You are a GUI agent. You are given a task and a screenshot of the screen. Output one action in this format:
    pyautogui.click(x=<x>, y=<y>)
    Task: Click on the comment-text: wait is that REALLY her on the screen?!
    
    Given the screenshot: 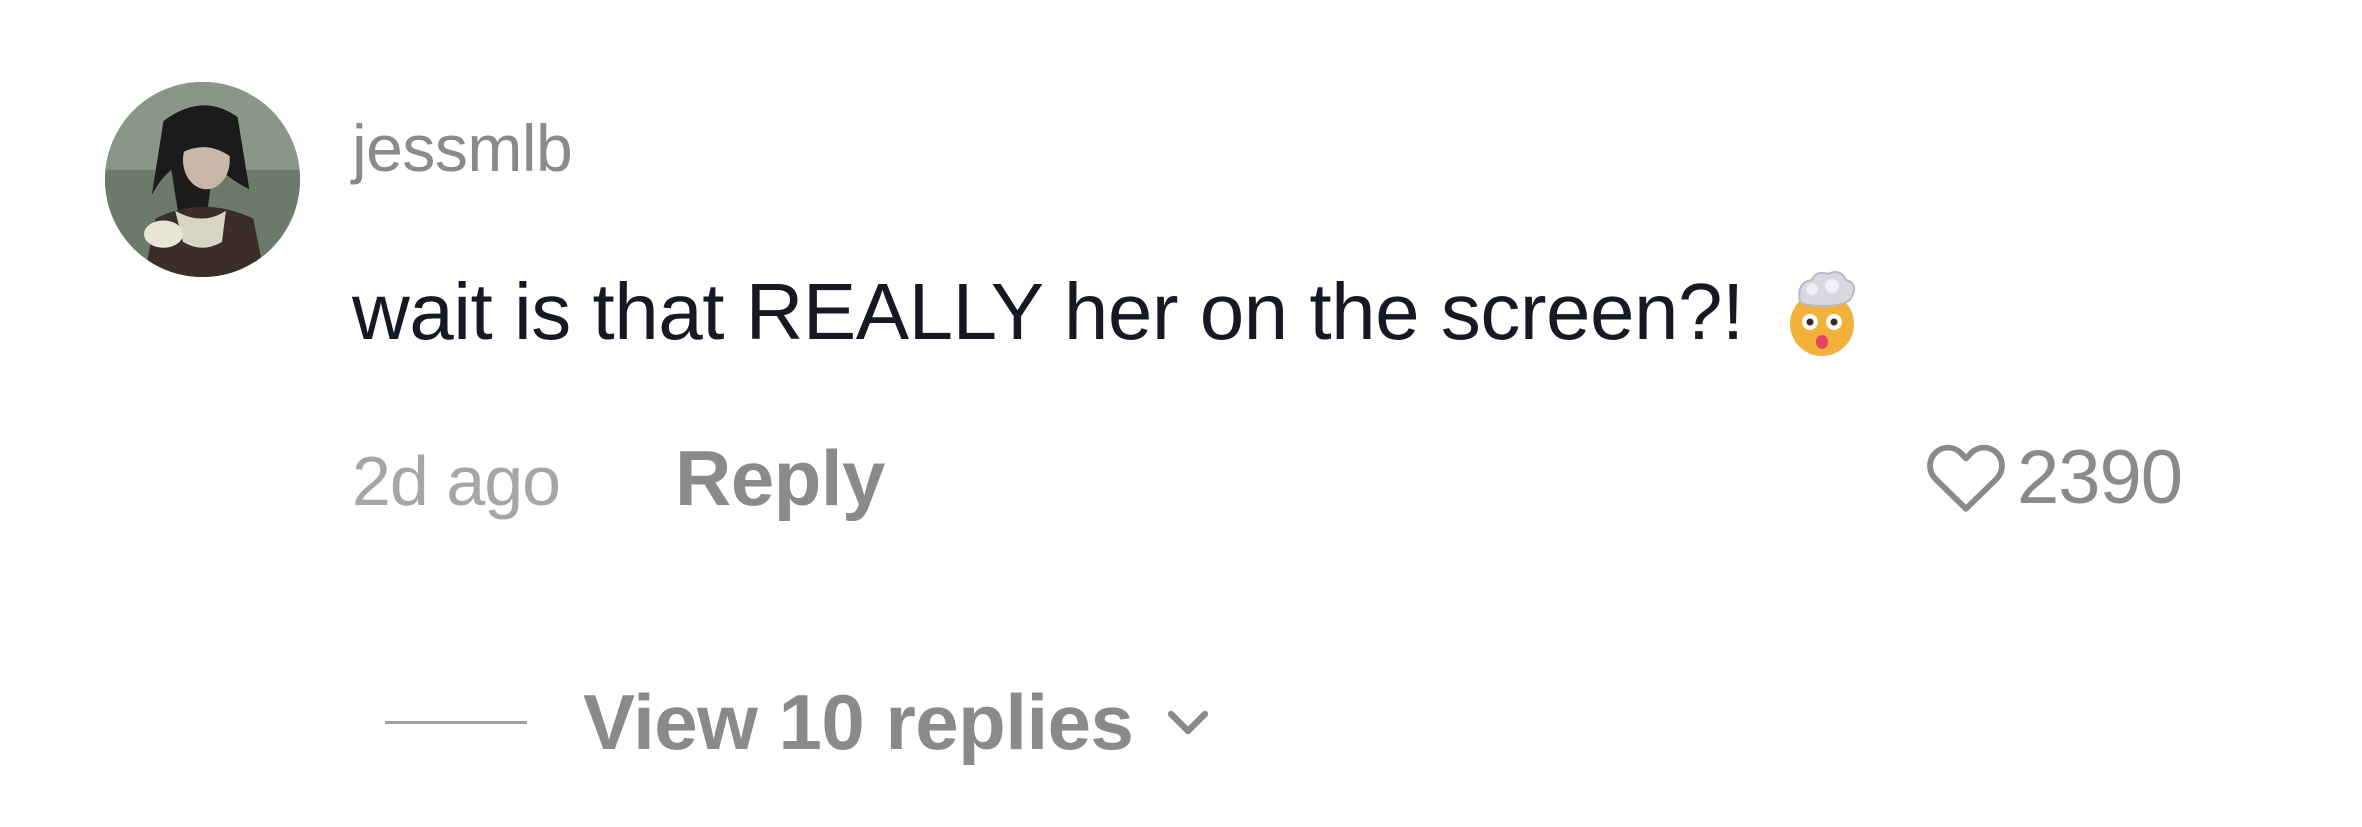 What is the action you would take?
    pyautogui.click(x=1048, y=311)
    